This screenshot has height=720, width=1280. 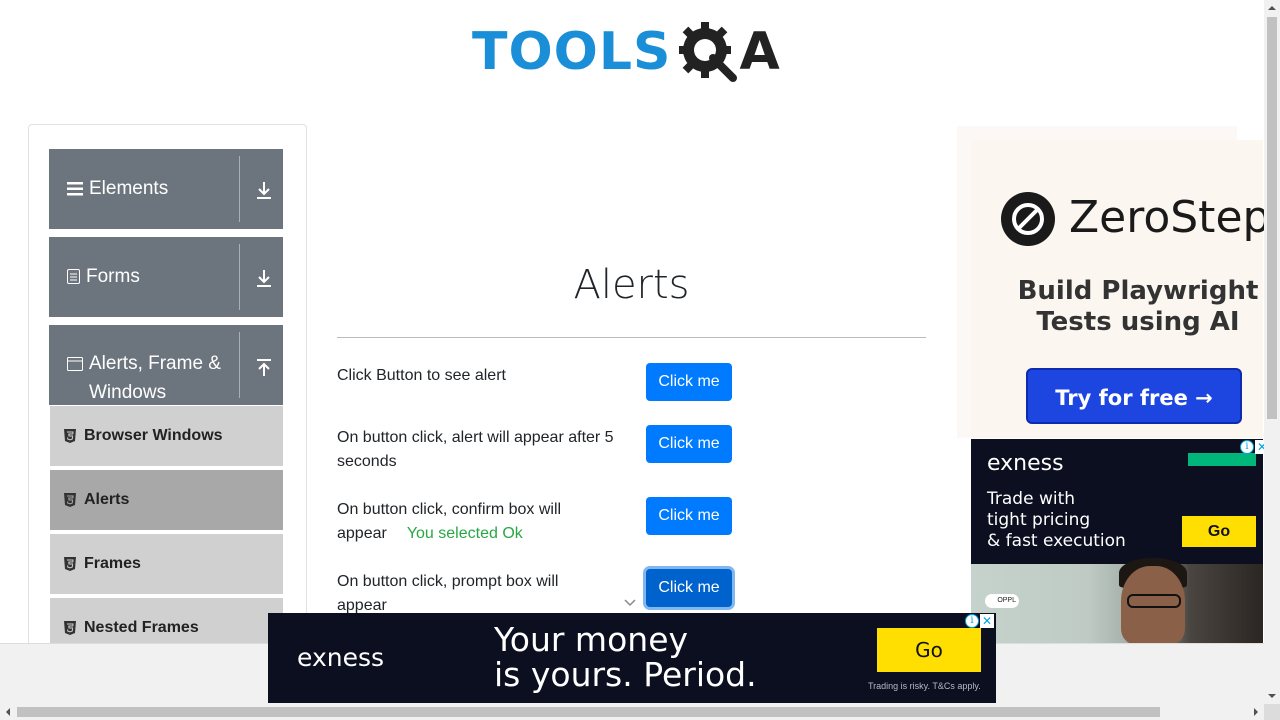 What do you see at coordinates (8, 712) in the screenshot?
I see `scroll-left-arrow-icon` at bounding box center [8, 712].